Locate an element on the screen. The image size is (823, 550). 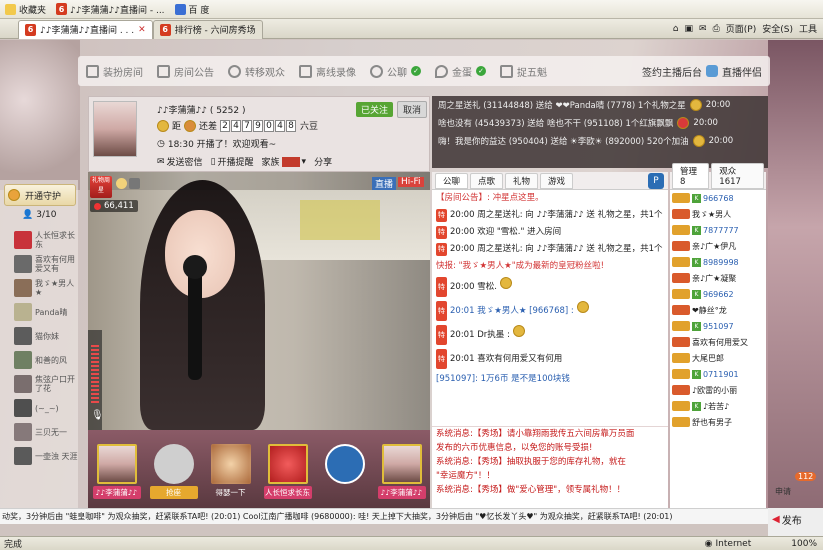
print-icon: ⎙ is located at coordinates (716, 29).